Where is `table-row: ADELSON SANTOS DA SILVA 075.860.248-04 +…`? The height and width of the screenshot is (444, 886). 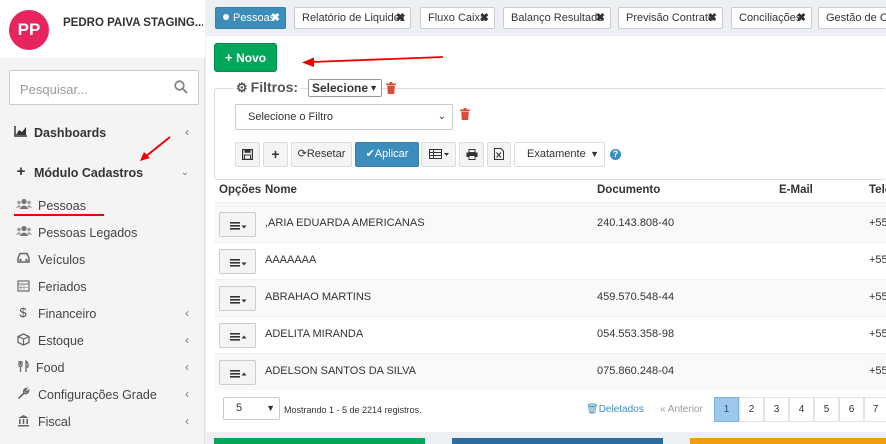
table-row: ADELSON SANTOS DA SILVA 075.860.248-04 +… is located at coordinates (550, 371).